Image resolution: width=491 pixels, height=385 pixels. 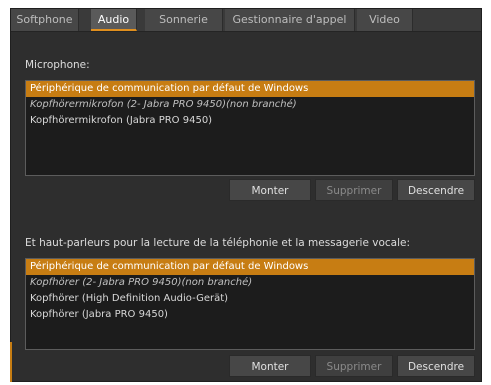 I want to click on list-item: Kopfhörer (Jabra PRO 9450), so click(x=250, y=315).